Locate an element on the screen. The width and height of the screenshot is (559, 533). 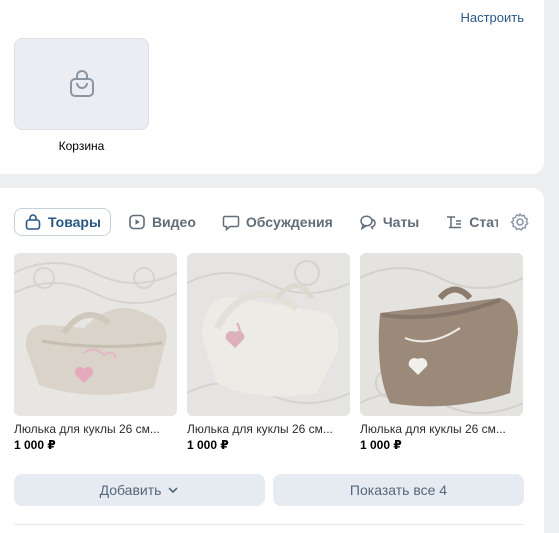
cart-label: Корзина is located at coordinates (81, 146).